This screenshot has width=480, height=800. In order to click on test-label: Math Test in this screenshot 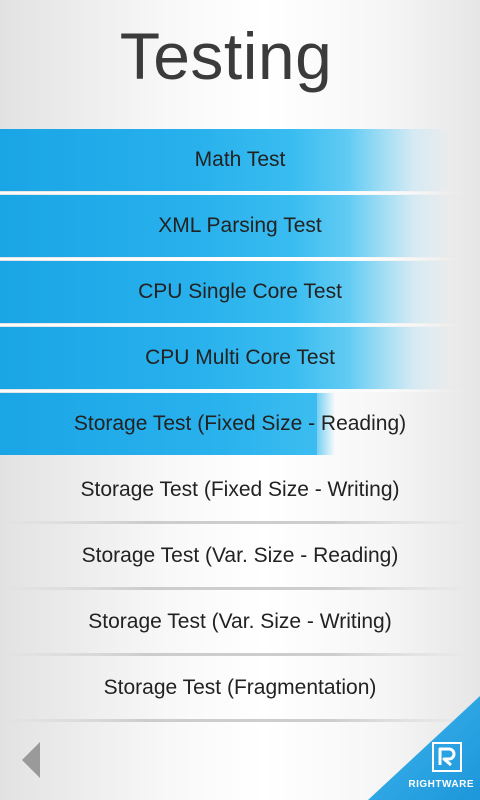, I will do `click(240, 159)`.